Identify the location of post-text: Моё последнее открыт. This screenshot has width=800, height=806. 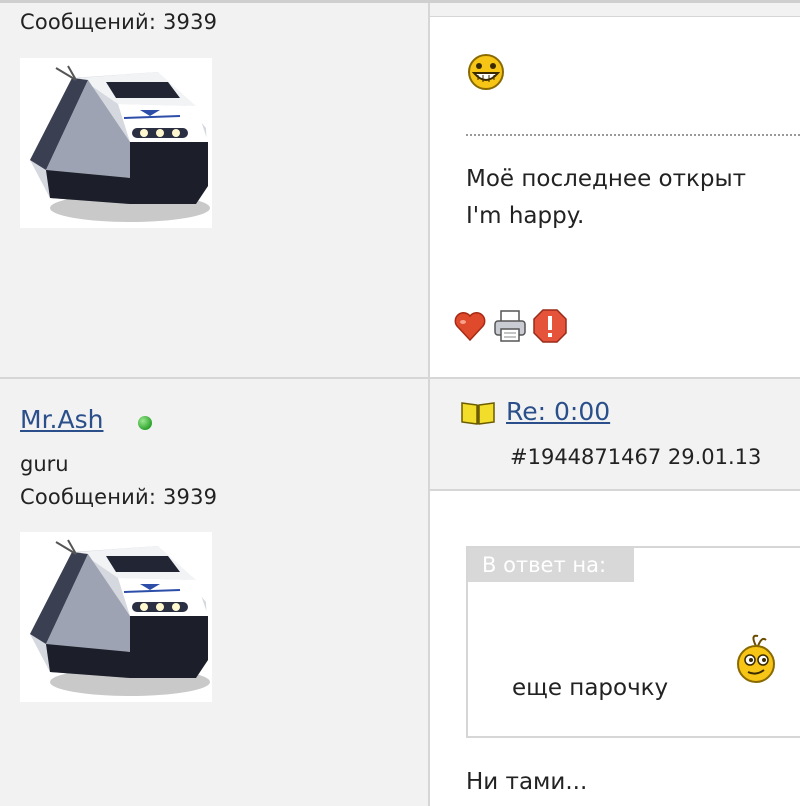
(606, 179).